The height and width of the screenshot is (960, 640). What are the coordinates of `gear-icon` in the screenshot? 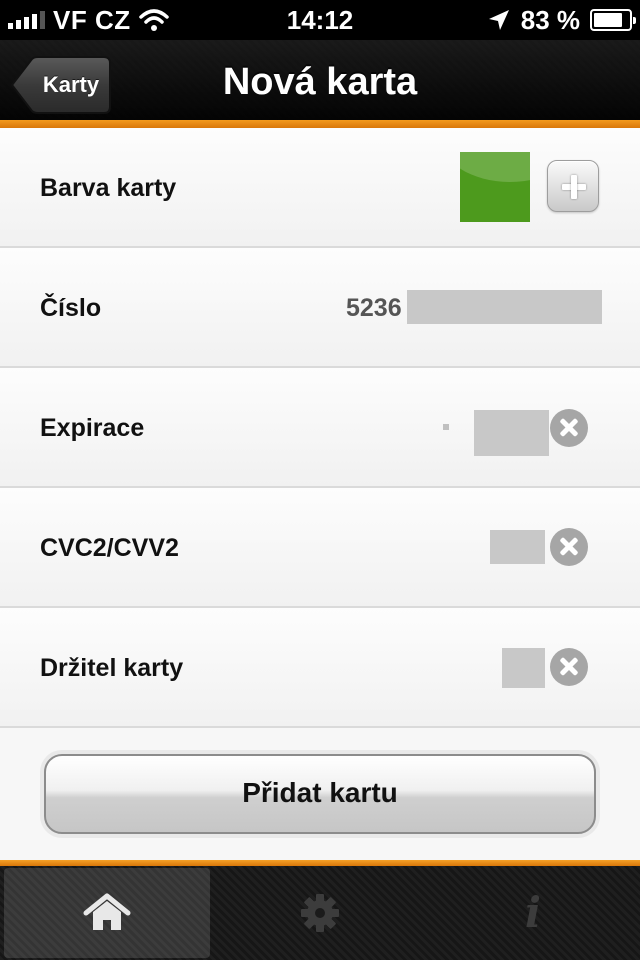 It's located at (320, 913).